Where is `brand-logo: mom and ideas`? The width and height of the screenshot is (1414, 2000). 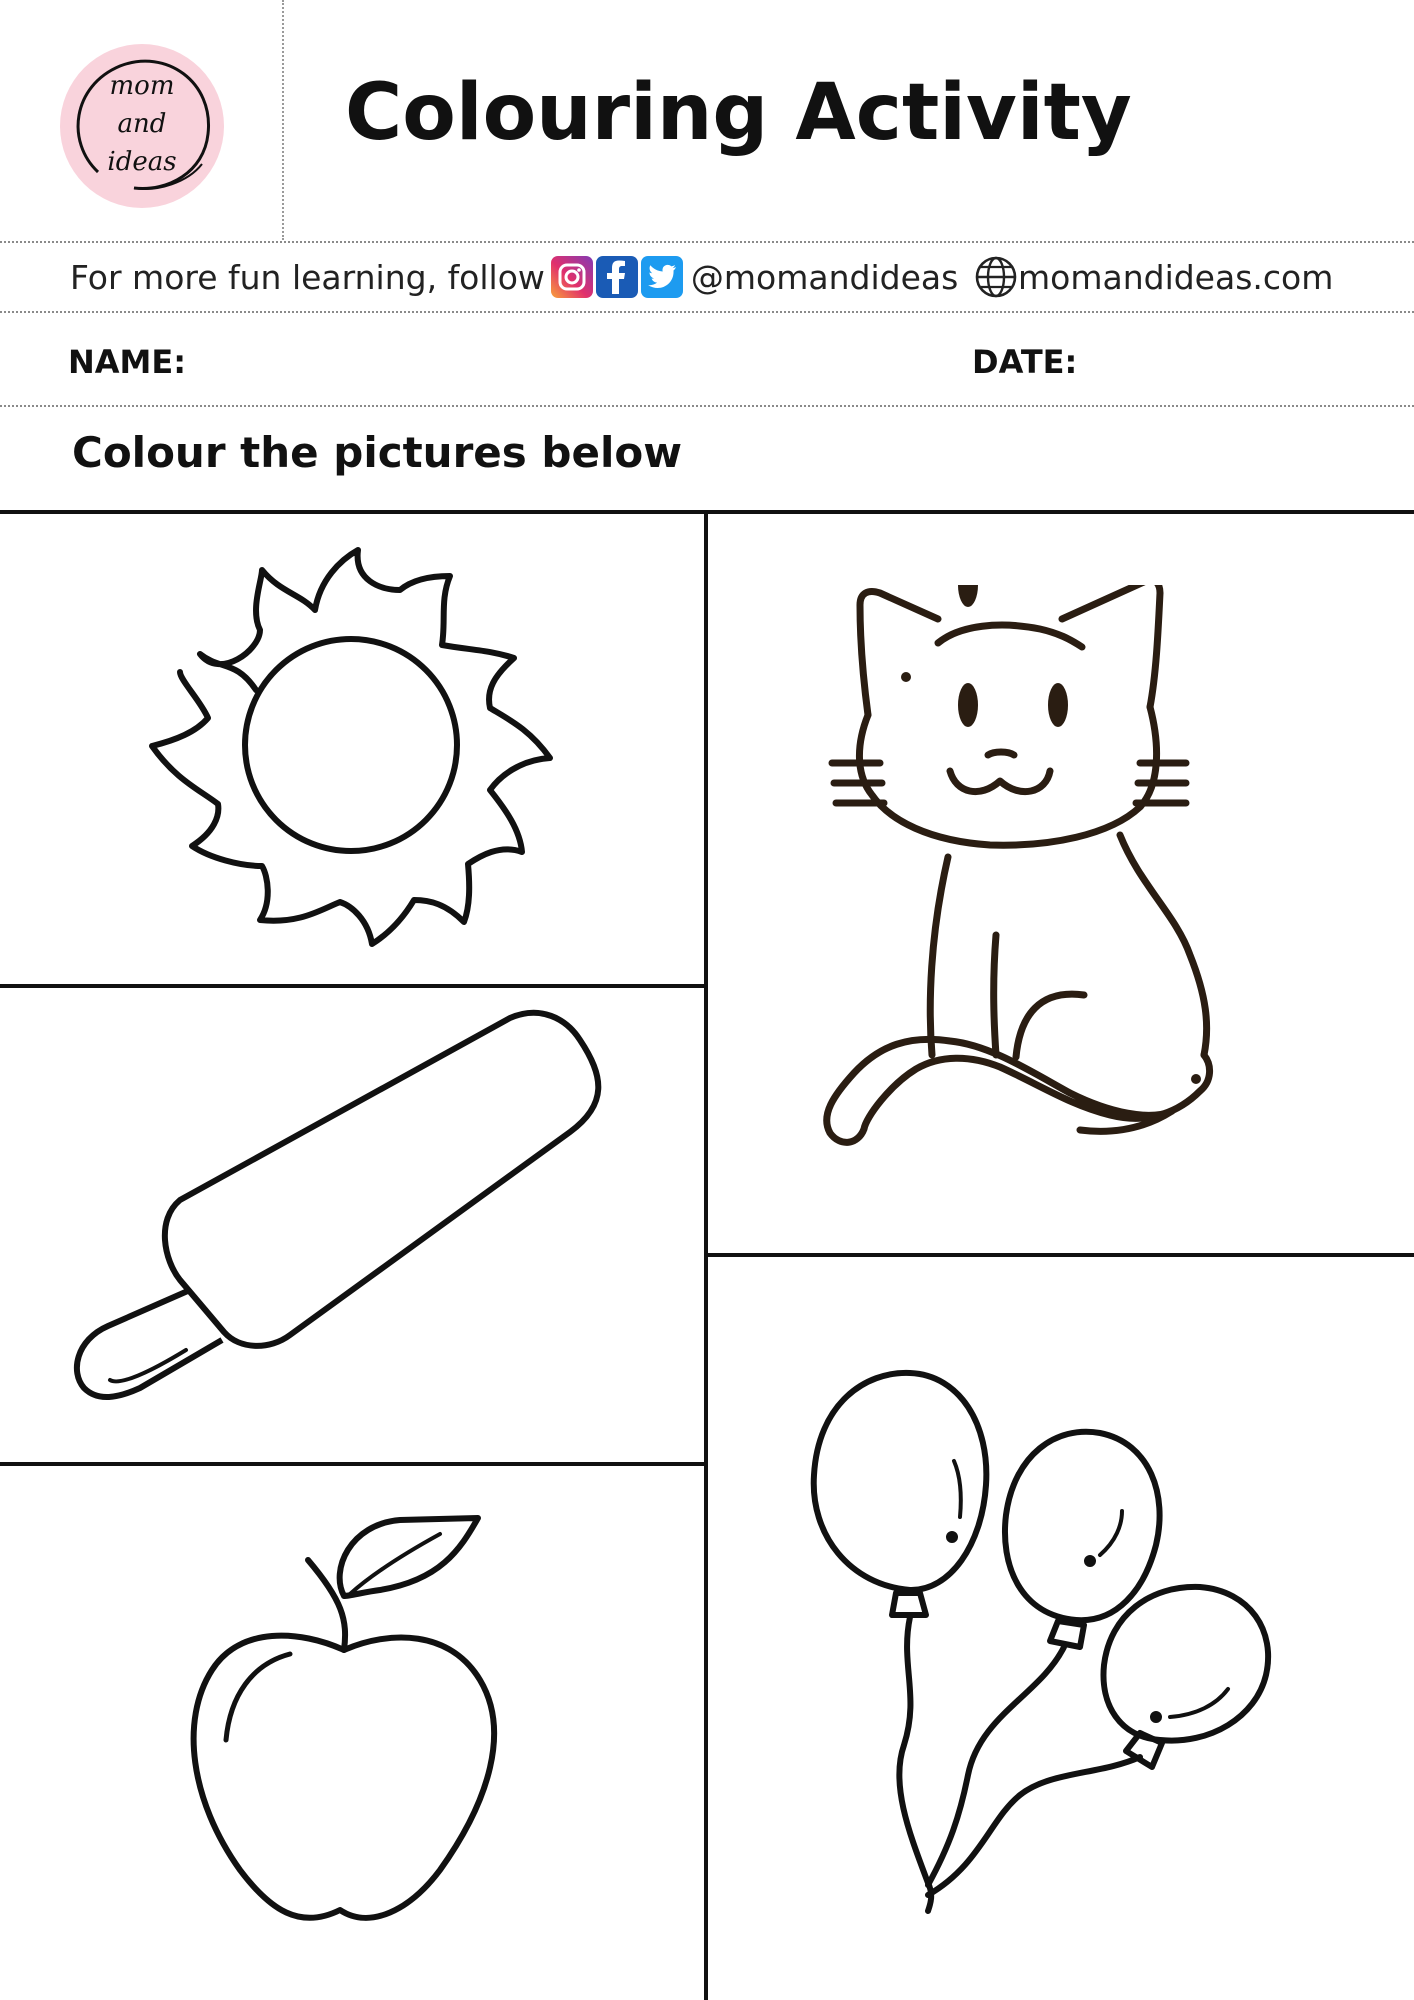 brand-logo: mom and ideas is located at coordinates (142, 126).